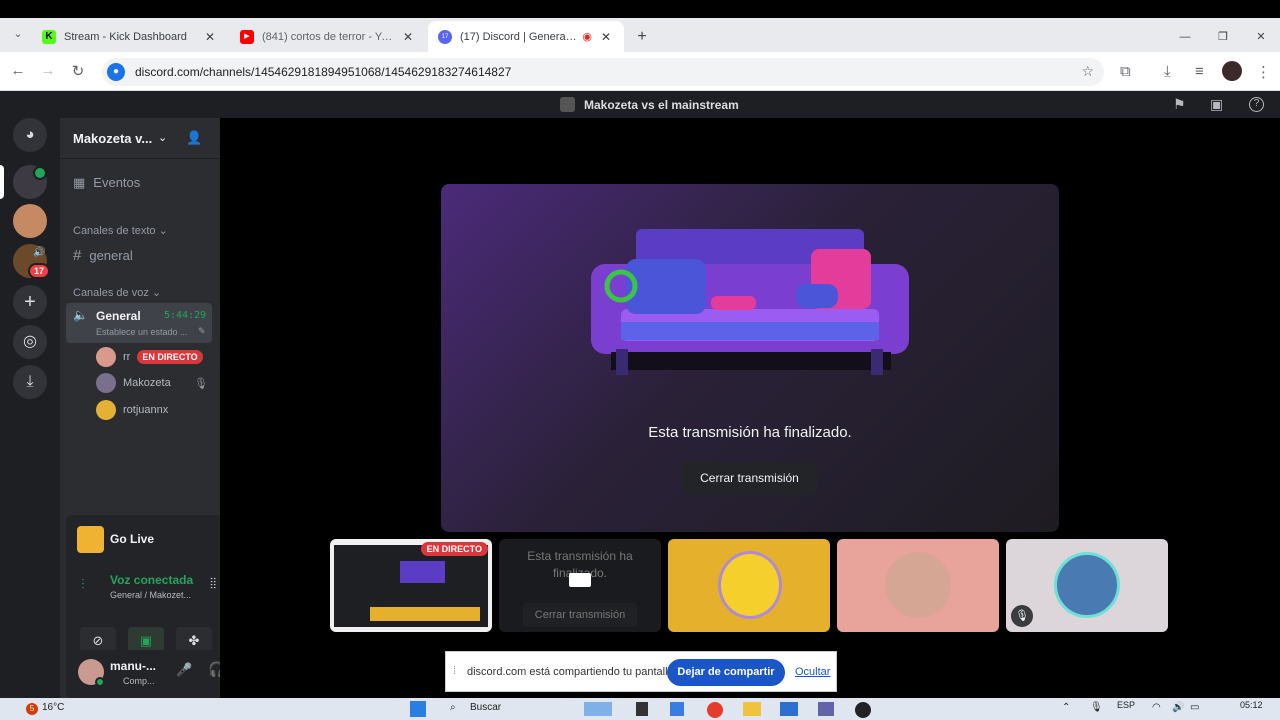 The width and height of the screenshot is (1280, 720). I want to click on flag-icon: ⚑, so click(1179, 104).